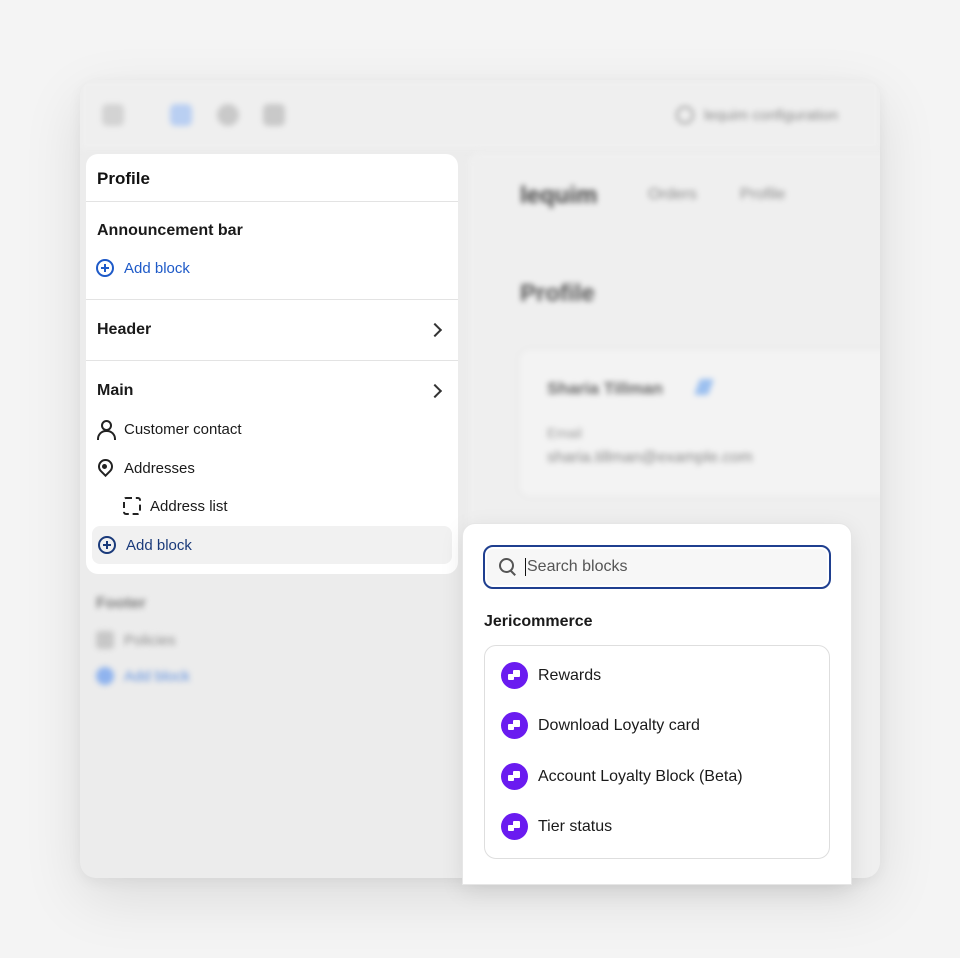 The height and width of the screenshot is (958, 960). Describe the element at coordinates (272, 545) in the screenshot. I see `main-add-block-button: Add block` at that location.